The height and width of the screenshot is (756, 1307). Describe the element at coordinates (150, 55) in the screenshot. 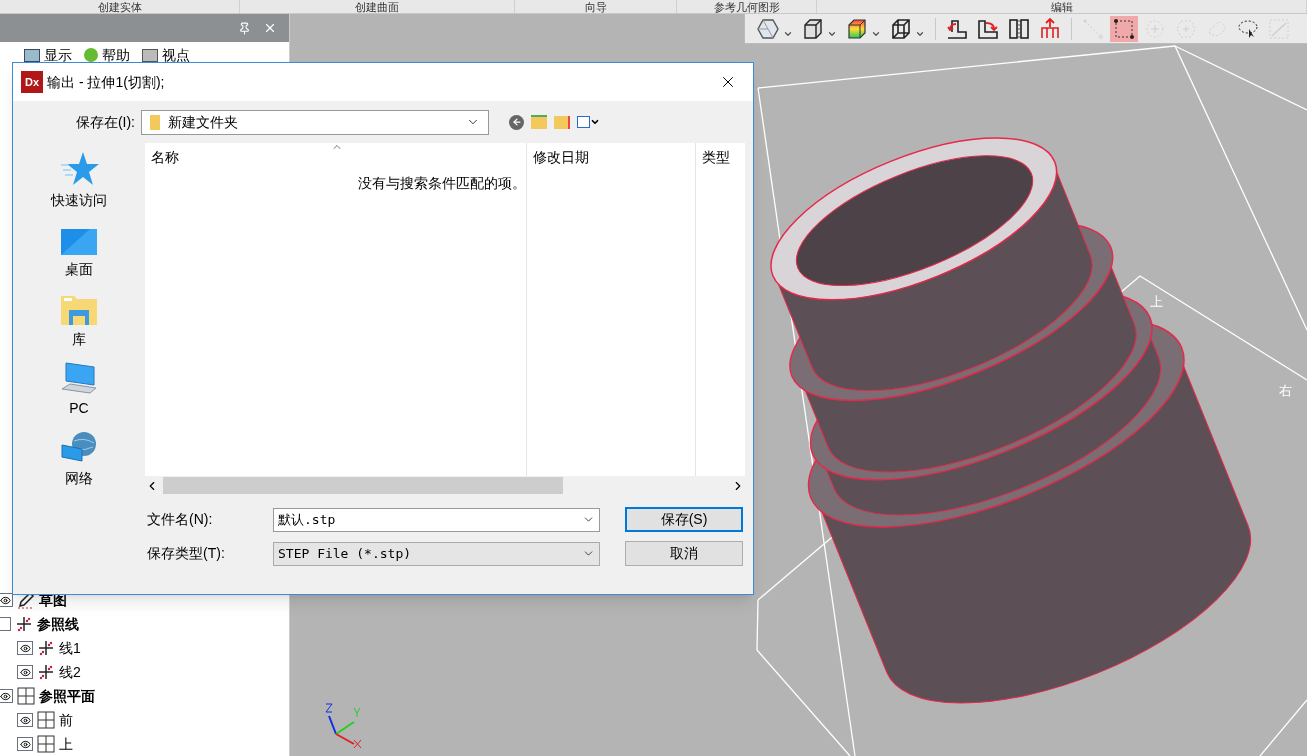

I see `camera-icon` at that location.